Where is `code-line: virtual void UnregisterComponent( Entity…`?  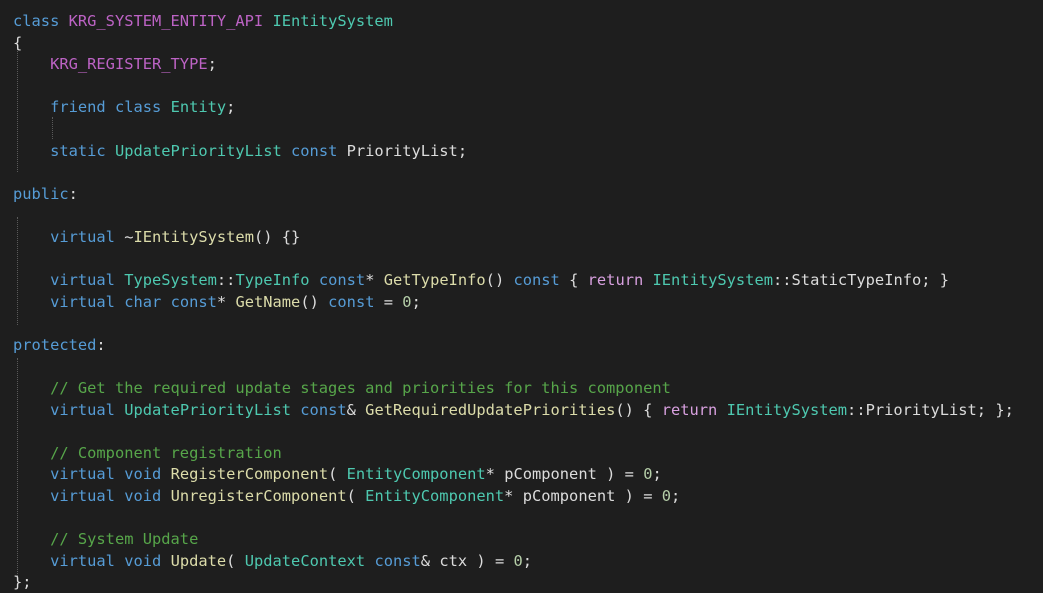
code-line: virtual void UnregisterComponent( Entity… is located at coordinates (513, 497).